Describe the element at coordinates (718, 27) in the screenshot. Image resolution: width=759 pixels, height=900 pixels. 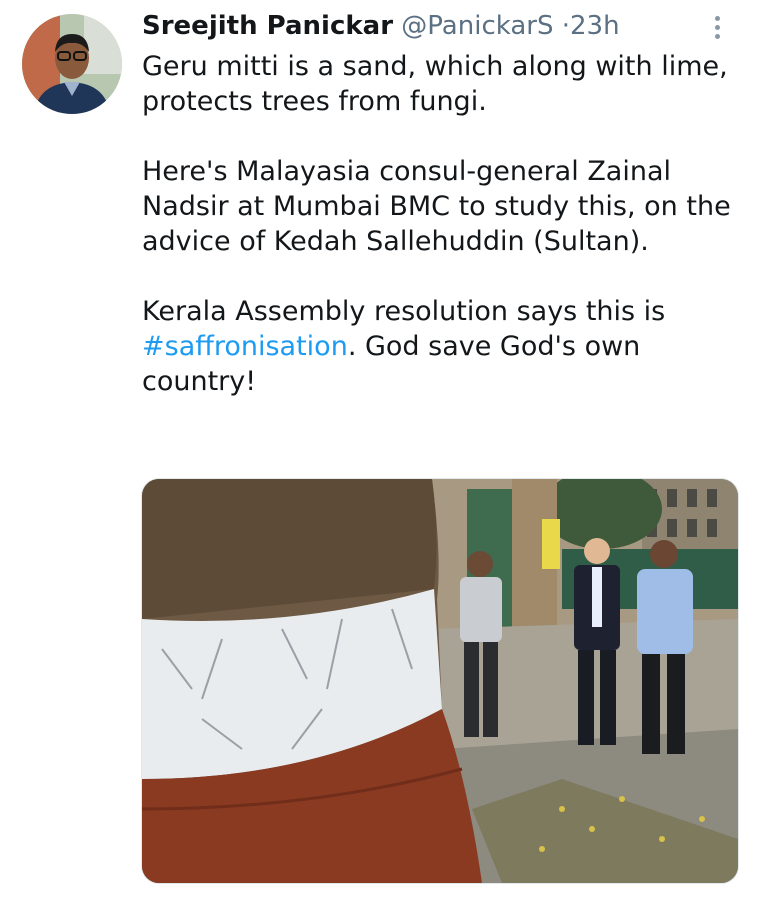
I see `more-vertical-icon` at that location.